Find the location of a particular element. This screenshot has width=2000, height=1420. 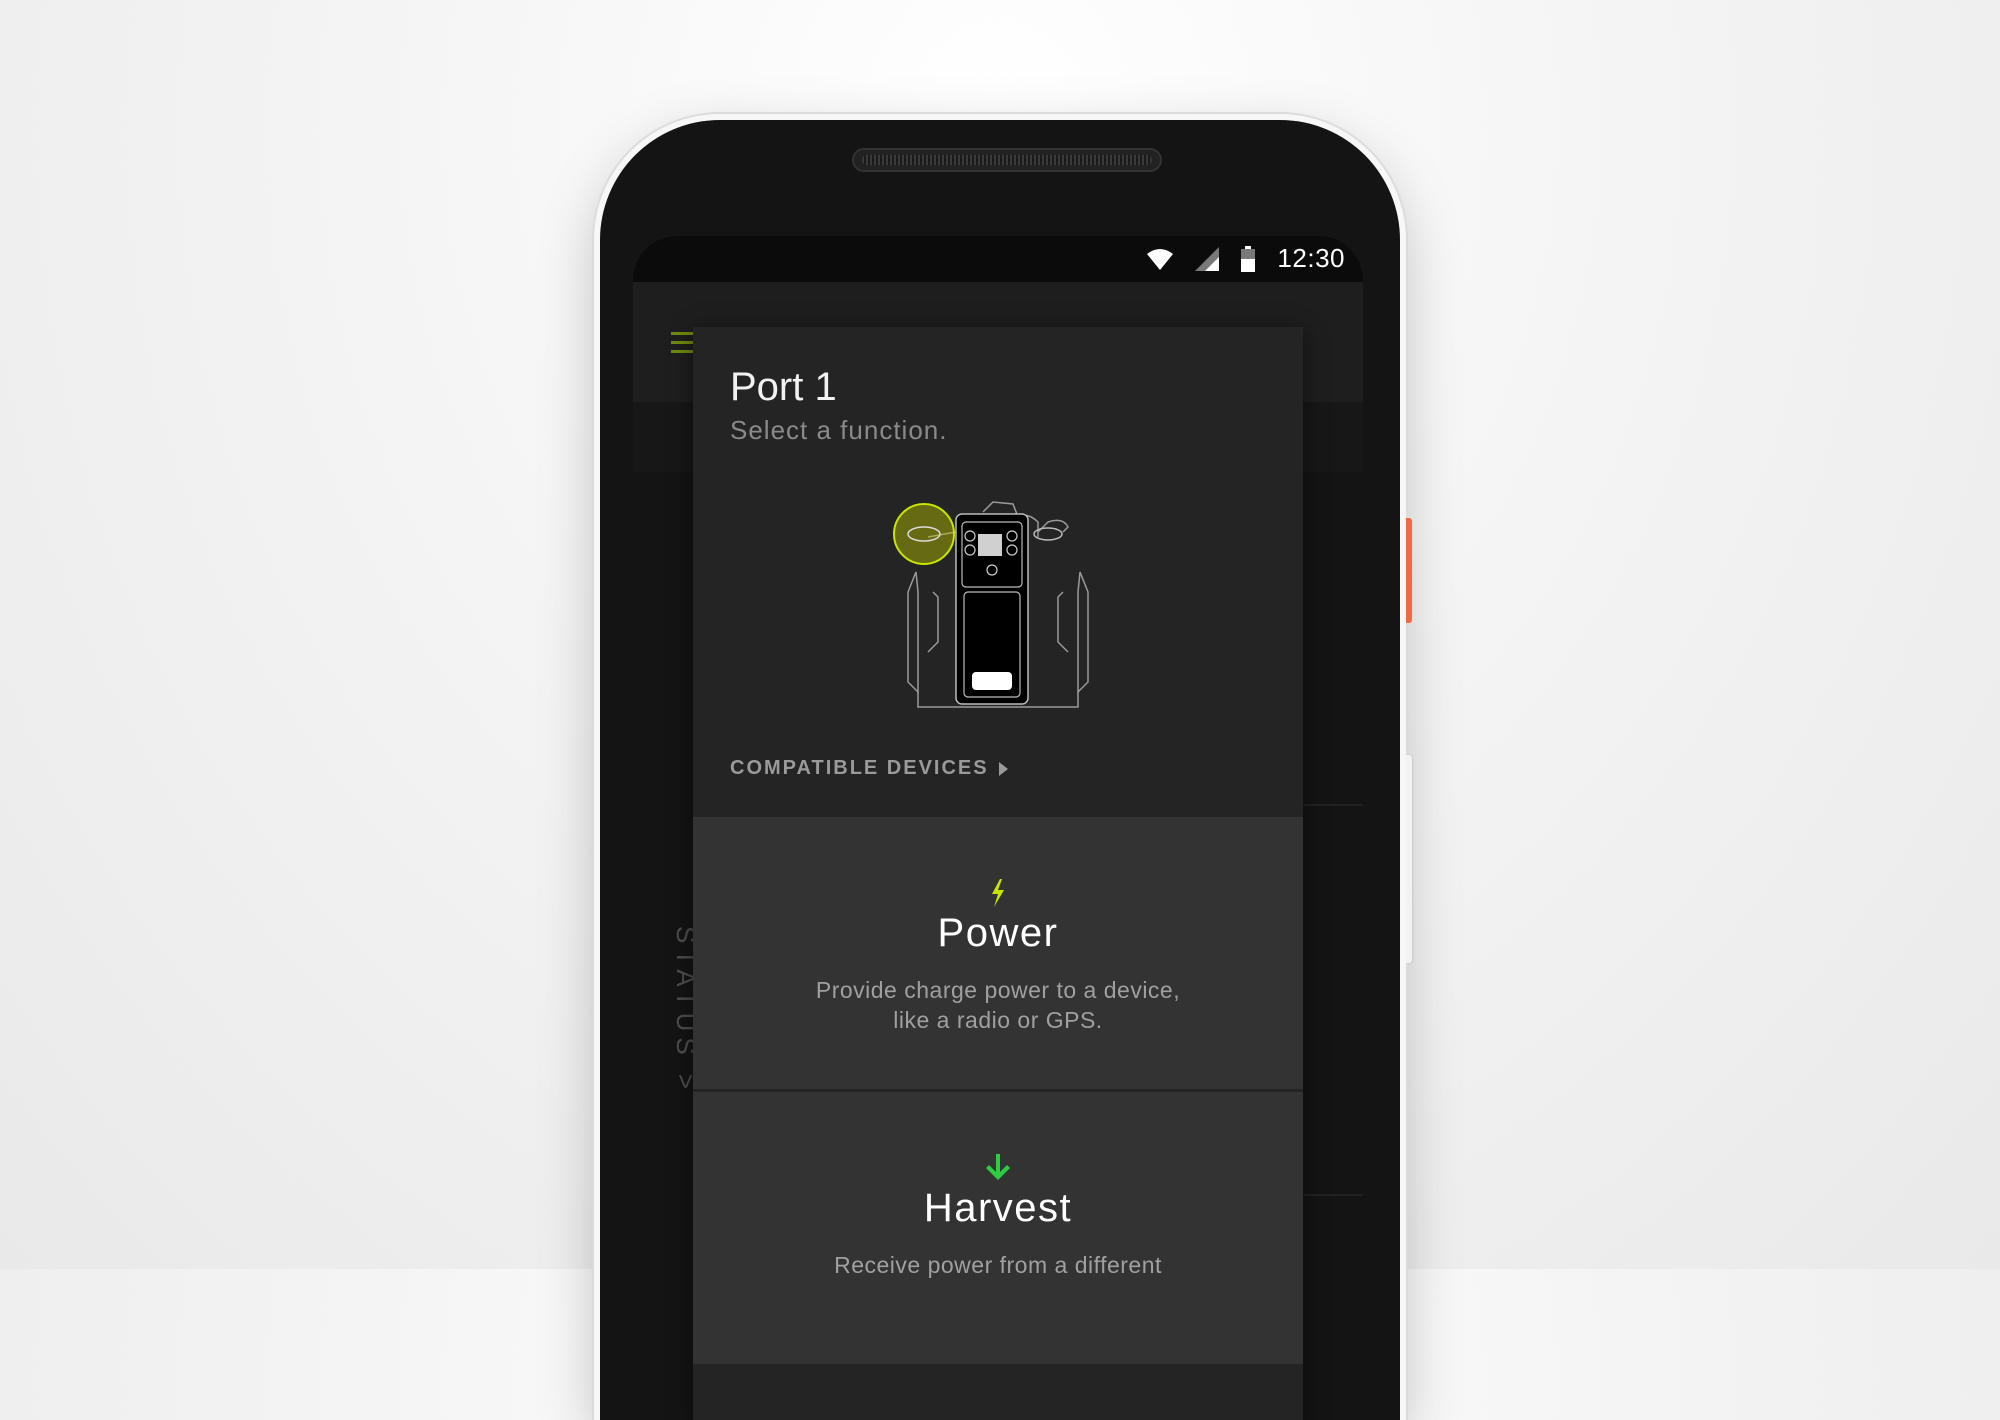

power-manager-device-illustration is located at coordinates (991, 604).